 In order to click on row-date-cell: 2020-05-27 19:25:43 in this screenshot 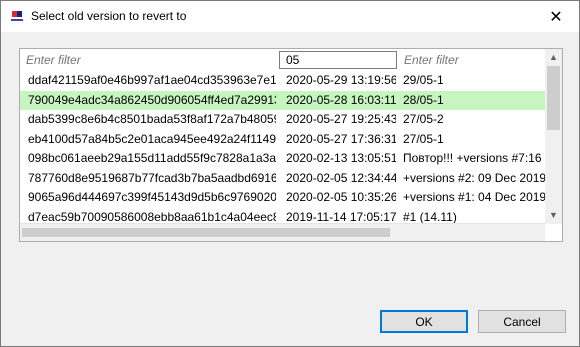, I will do `click(341, 119)`.